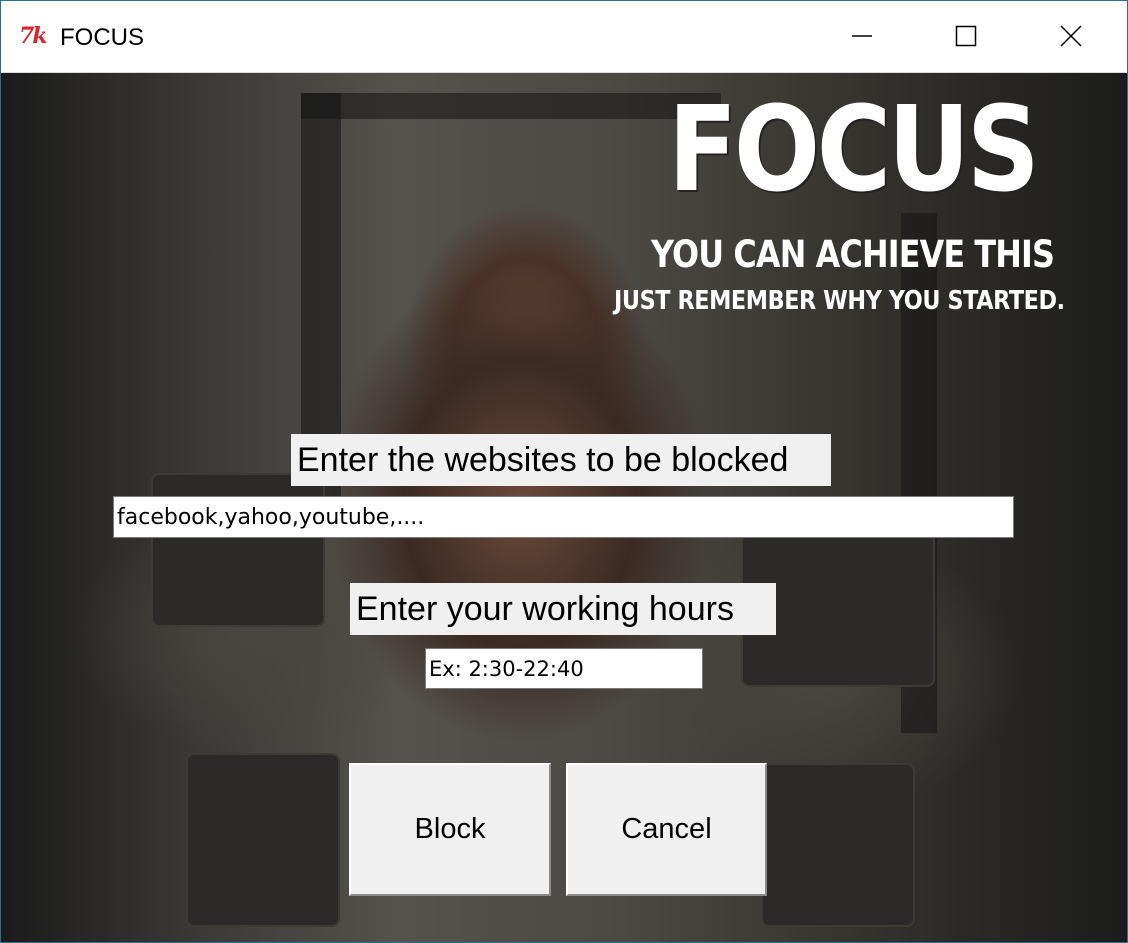  Describe the element at coordinates (854, 149) in the screenshot. I see `poster-headline: FOCUS` at that location.